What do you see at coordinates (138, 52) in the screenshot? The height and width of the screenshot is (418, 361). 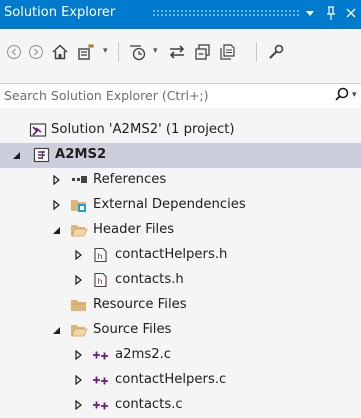 I see `pending-changes-filter-icon` at bounding box center [138, 52].